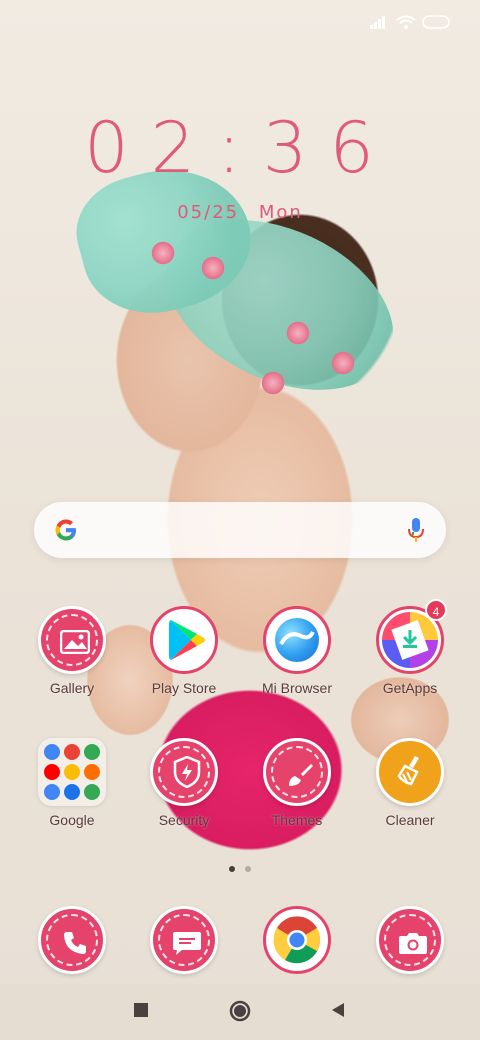 This screenshot has height=1040, width=480. I want to click on dock-camera, so click(410, 940).